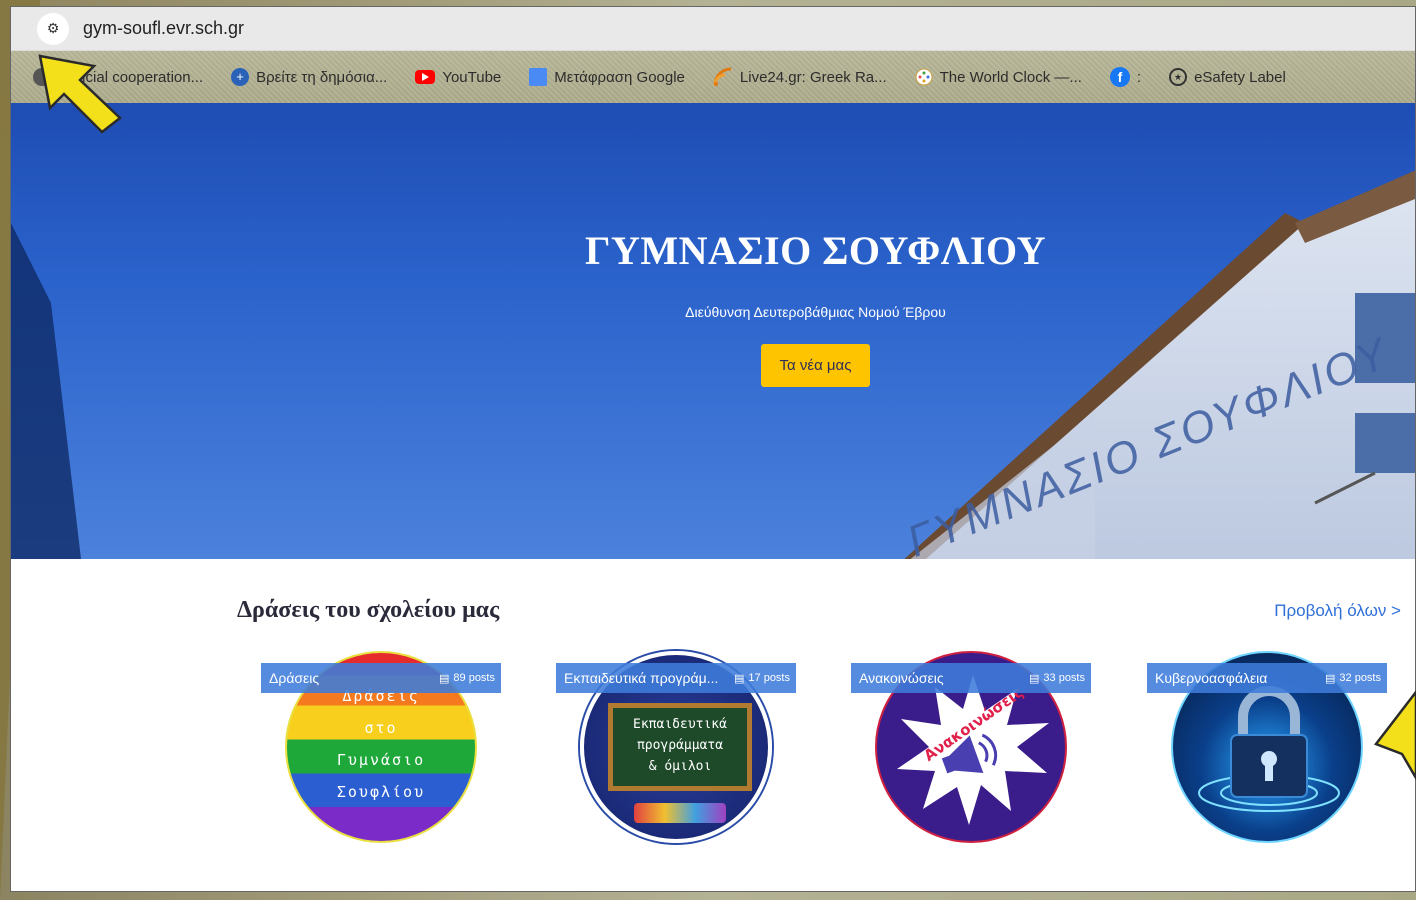  Describe the element at coordinates (1211, 678) in the screenshot. I see `category-name: Κυβερνοασφάλεια` at that location.